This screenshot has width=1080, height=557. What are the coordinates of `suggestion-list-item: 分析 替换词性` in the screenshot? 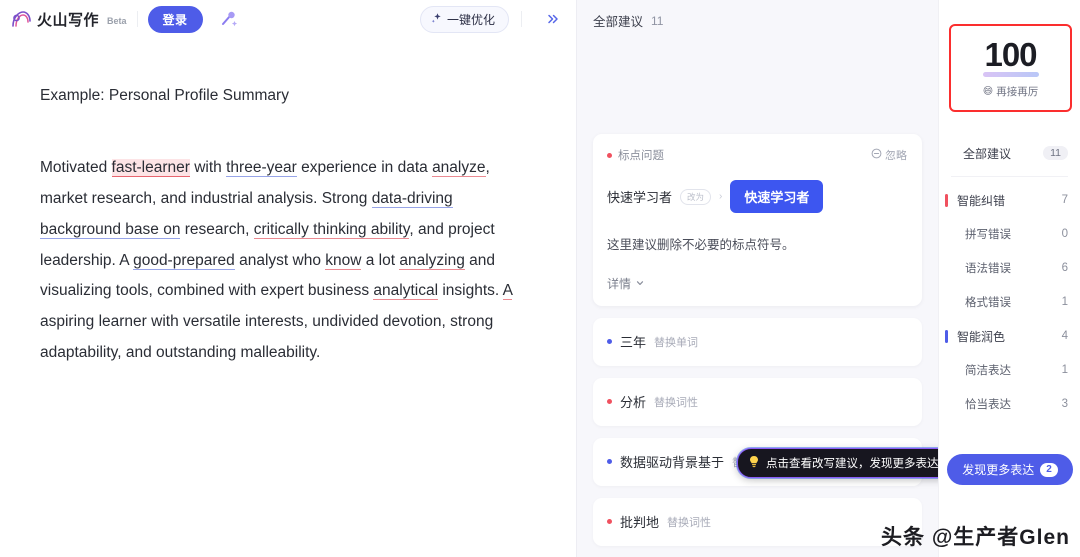 It's located at (757, 402).